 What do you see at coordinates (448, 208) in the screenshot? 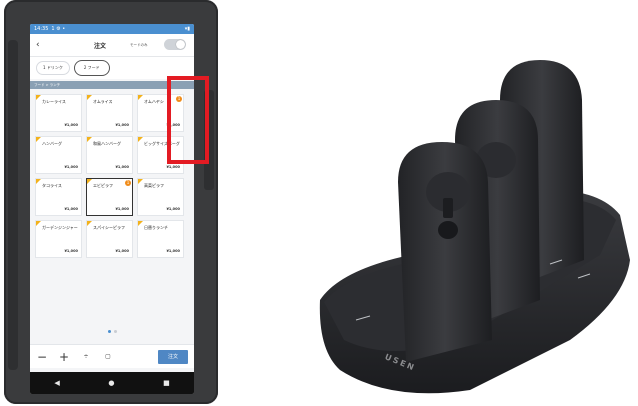
I see `paddle-front-slot` at bounding box center [448, 208].